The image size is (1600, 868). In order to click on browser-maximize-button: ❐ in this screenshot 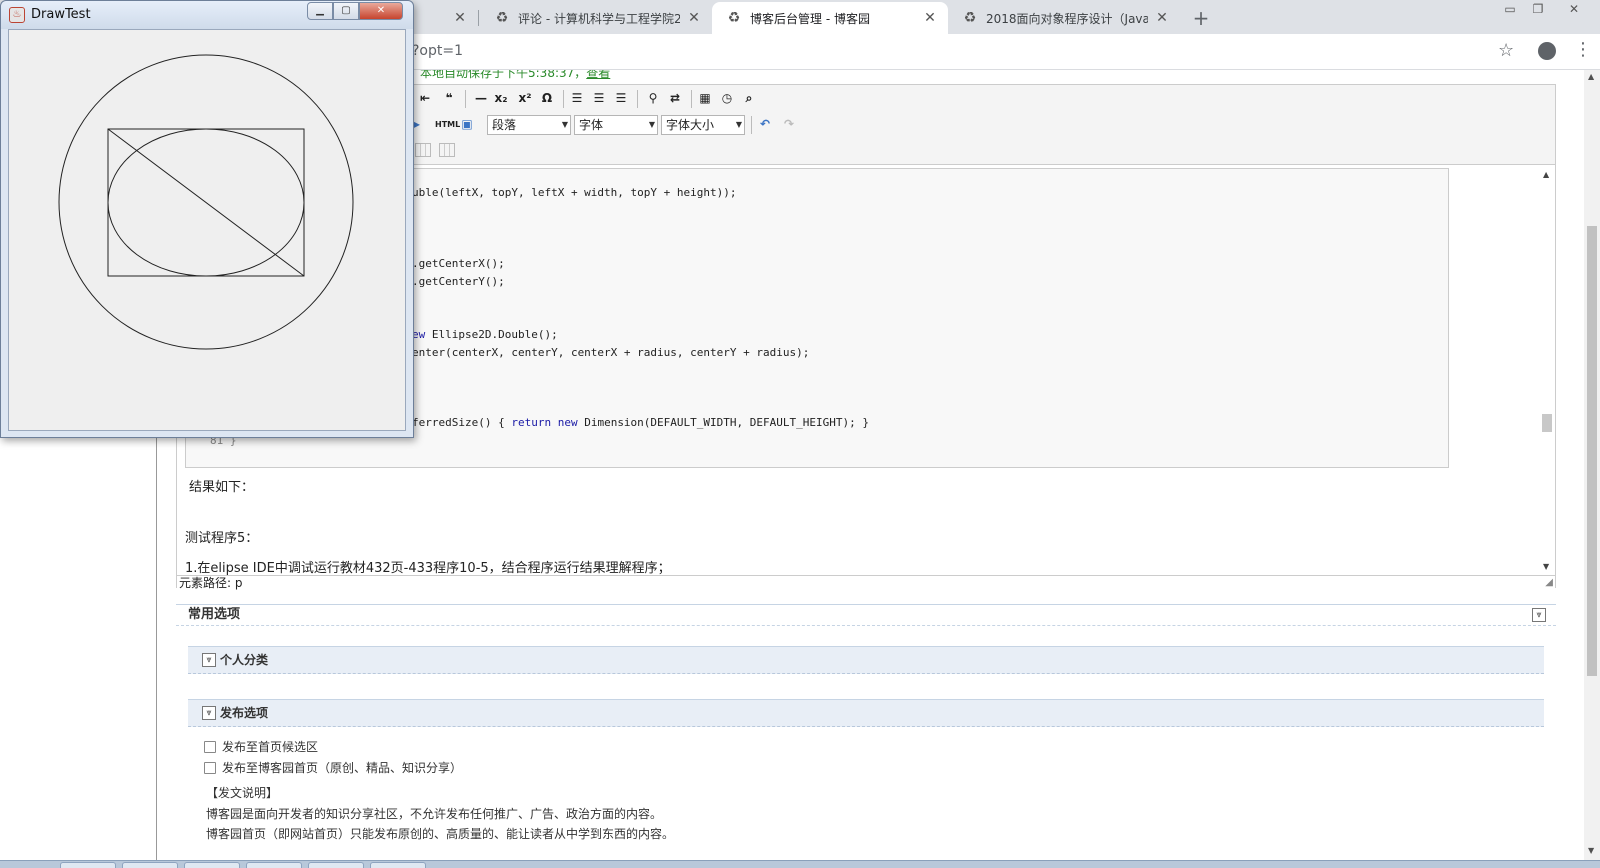, I will do `click(1538, 9)`.